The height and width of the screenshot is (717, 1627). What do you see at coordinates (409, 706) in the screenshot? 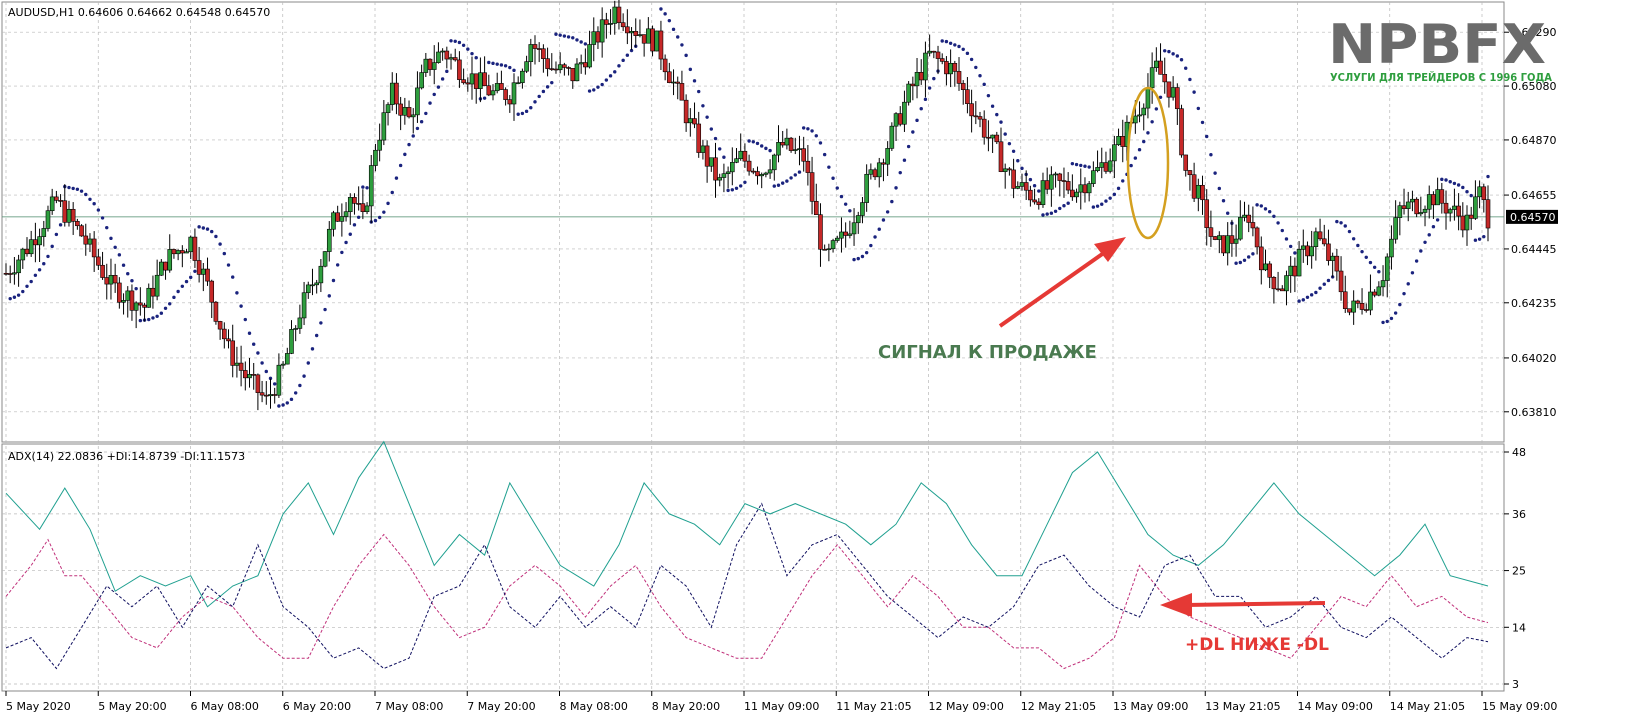
I see `time-tick-label: 7 May 08:00` at bounding box center [409, 706].